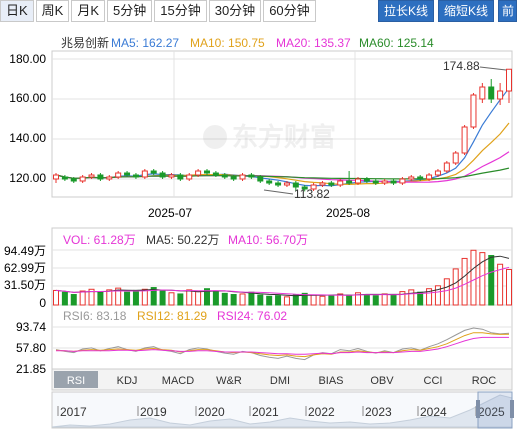 The height and width of the screenshot is (431, 517). I want to click on vol-tick: 31.50万, so click(25, 285).